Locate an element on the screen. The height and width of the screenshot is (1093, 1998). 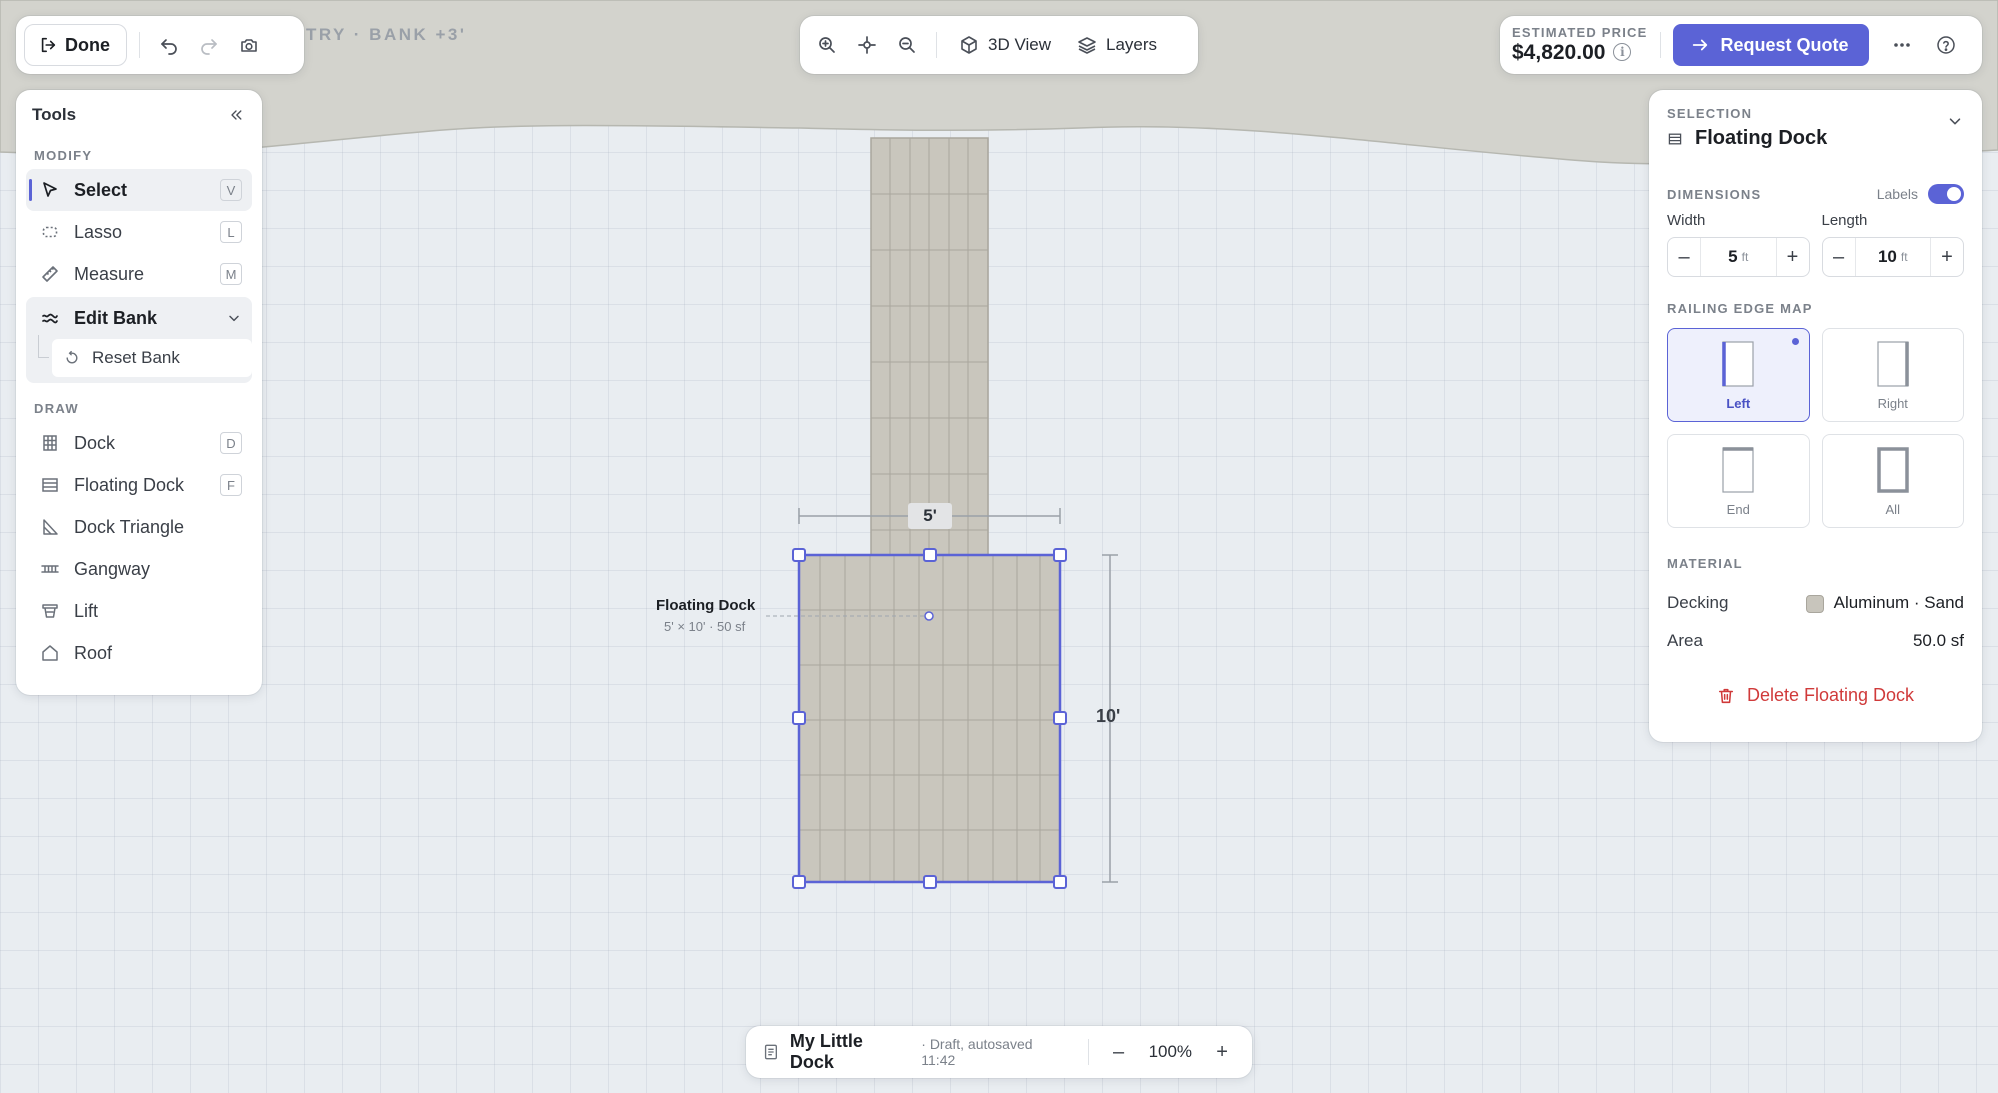
shortcut-key: V is located at coordinates (231, 190).